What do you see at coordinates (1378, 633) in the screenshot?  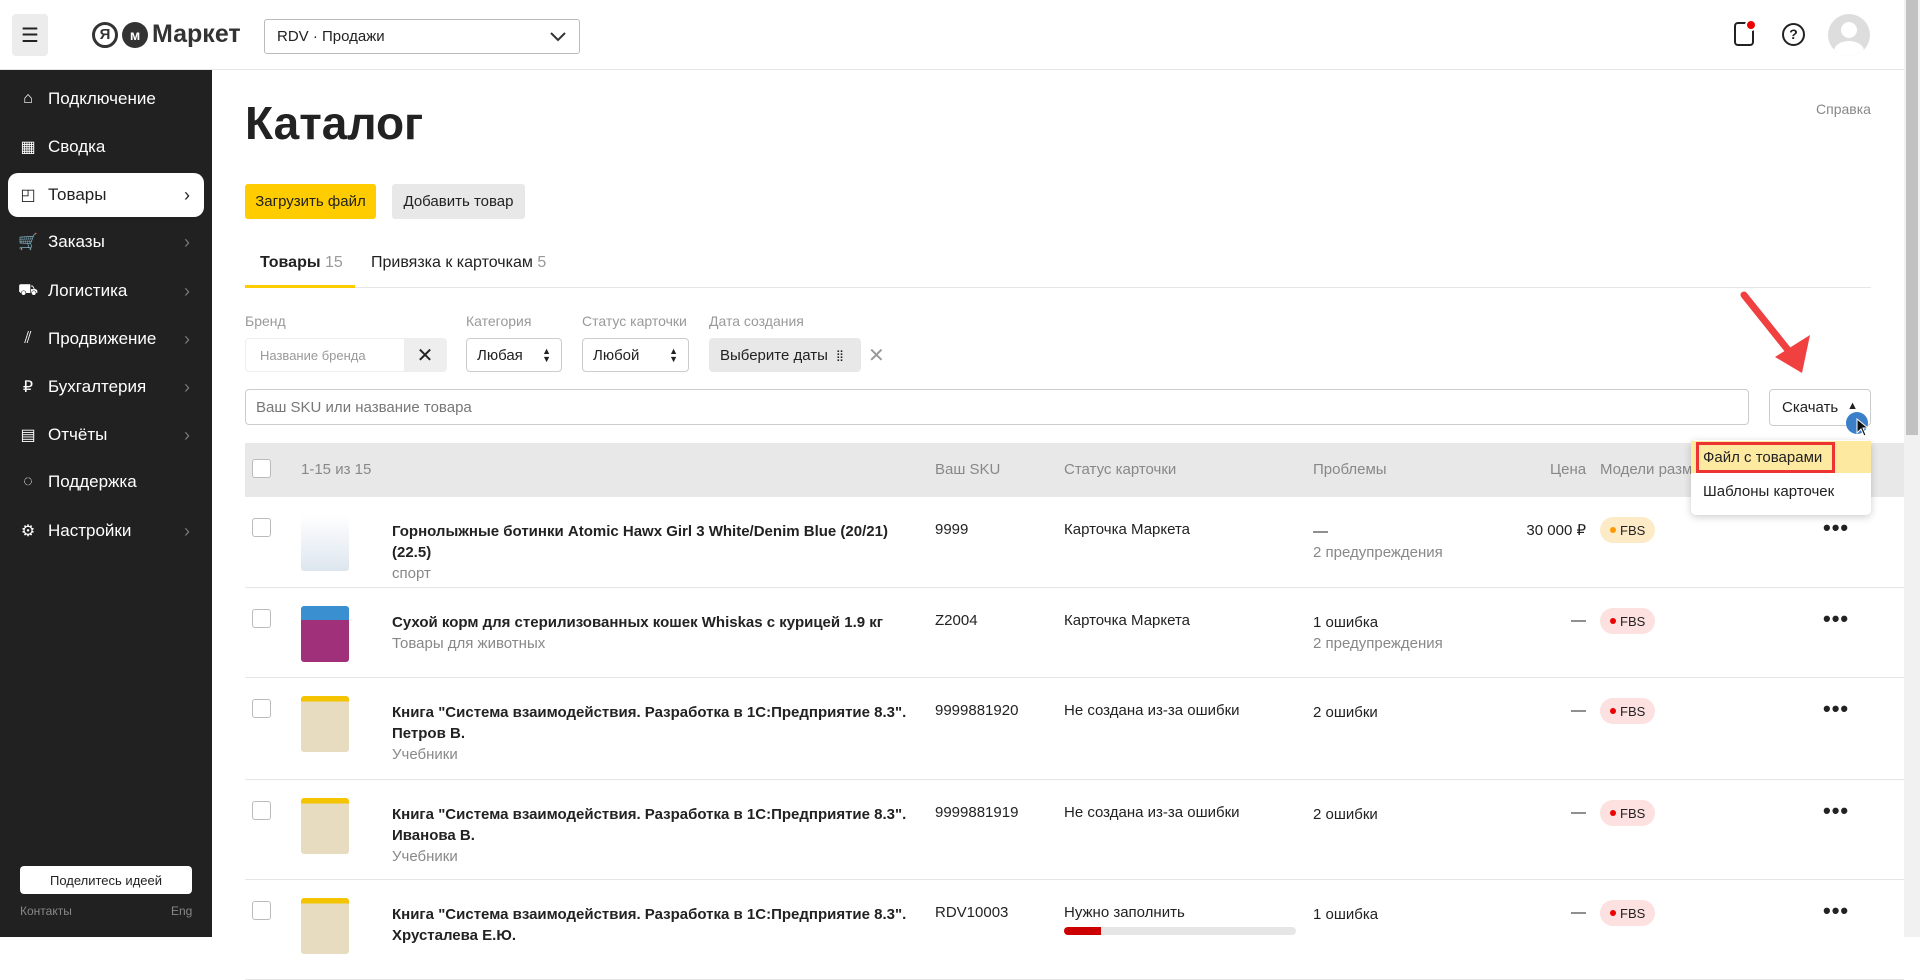 I see `problems: 1 ошибка 2 предупреждения` at bounding box center [1378, 633].